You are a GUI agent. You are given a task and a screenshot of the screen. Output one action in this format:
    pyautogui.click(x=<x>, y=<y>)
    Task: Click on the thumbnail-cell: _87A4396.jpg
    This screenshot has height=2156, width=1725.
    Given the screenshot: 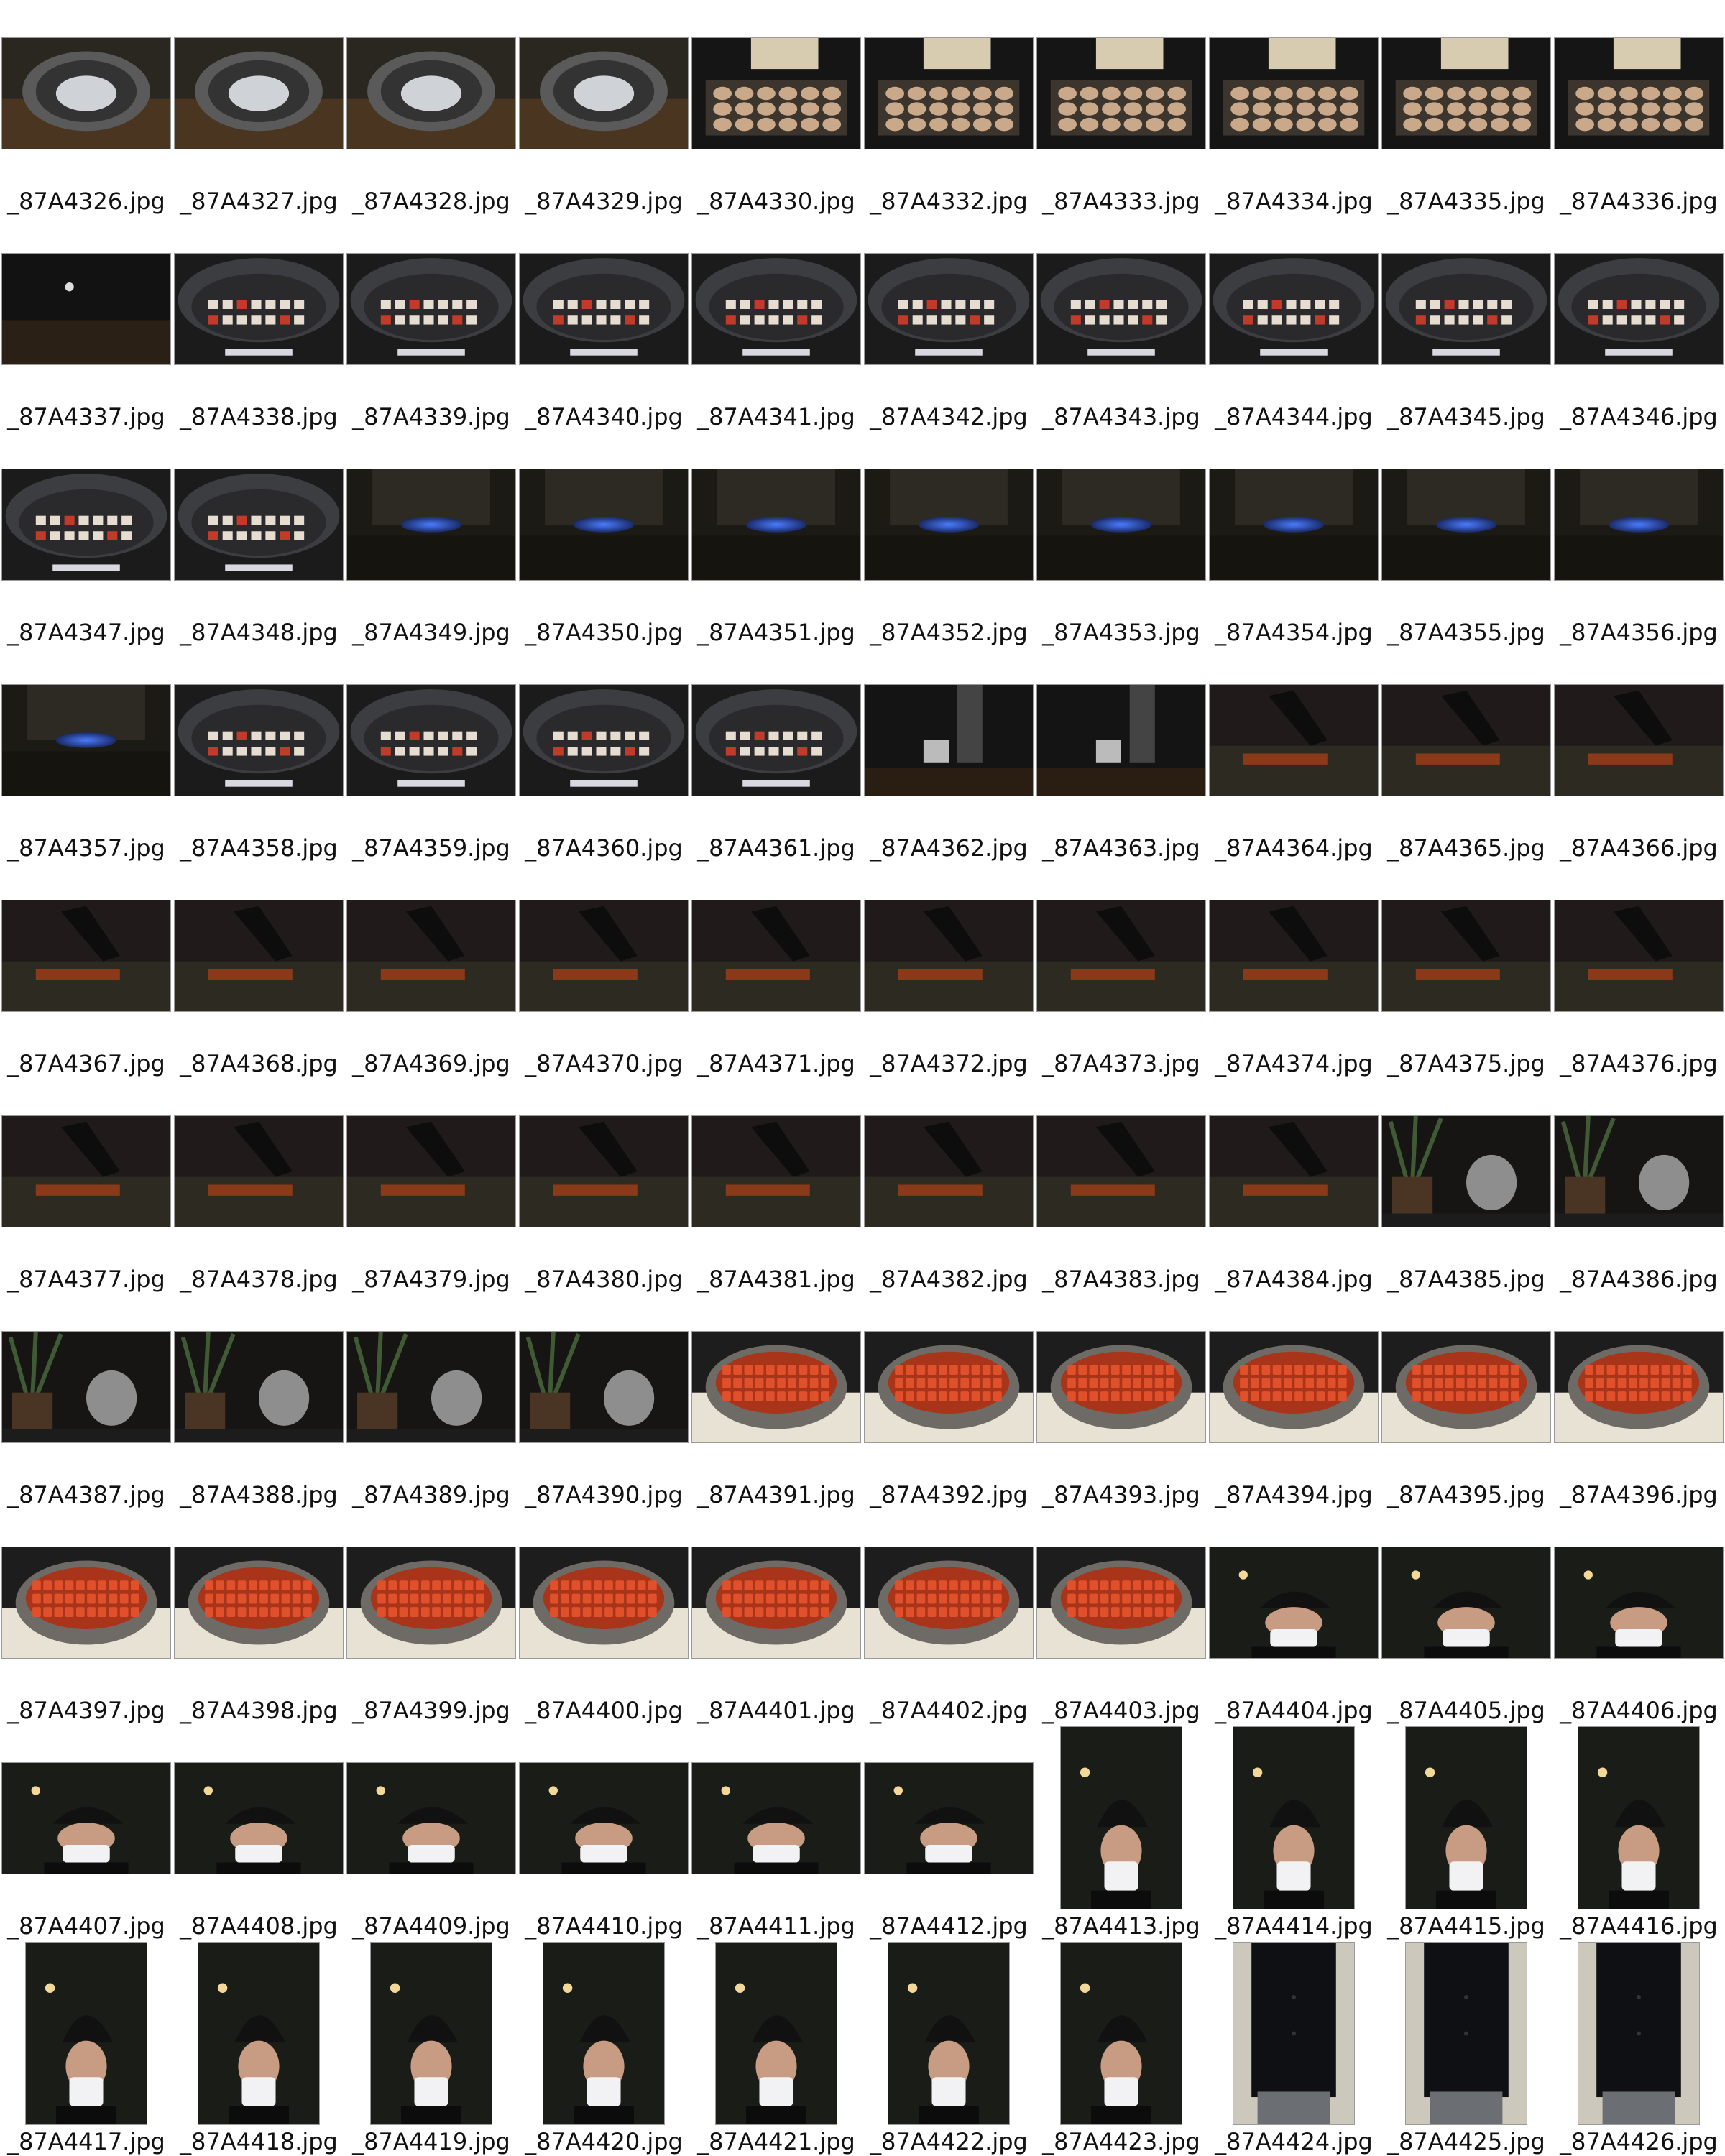 What is the action you would take?
    pyautogui.click(x=1638, y=1402)
    